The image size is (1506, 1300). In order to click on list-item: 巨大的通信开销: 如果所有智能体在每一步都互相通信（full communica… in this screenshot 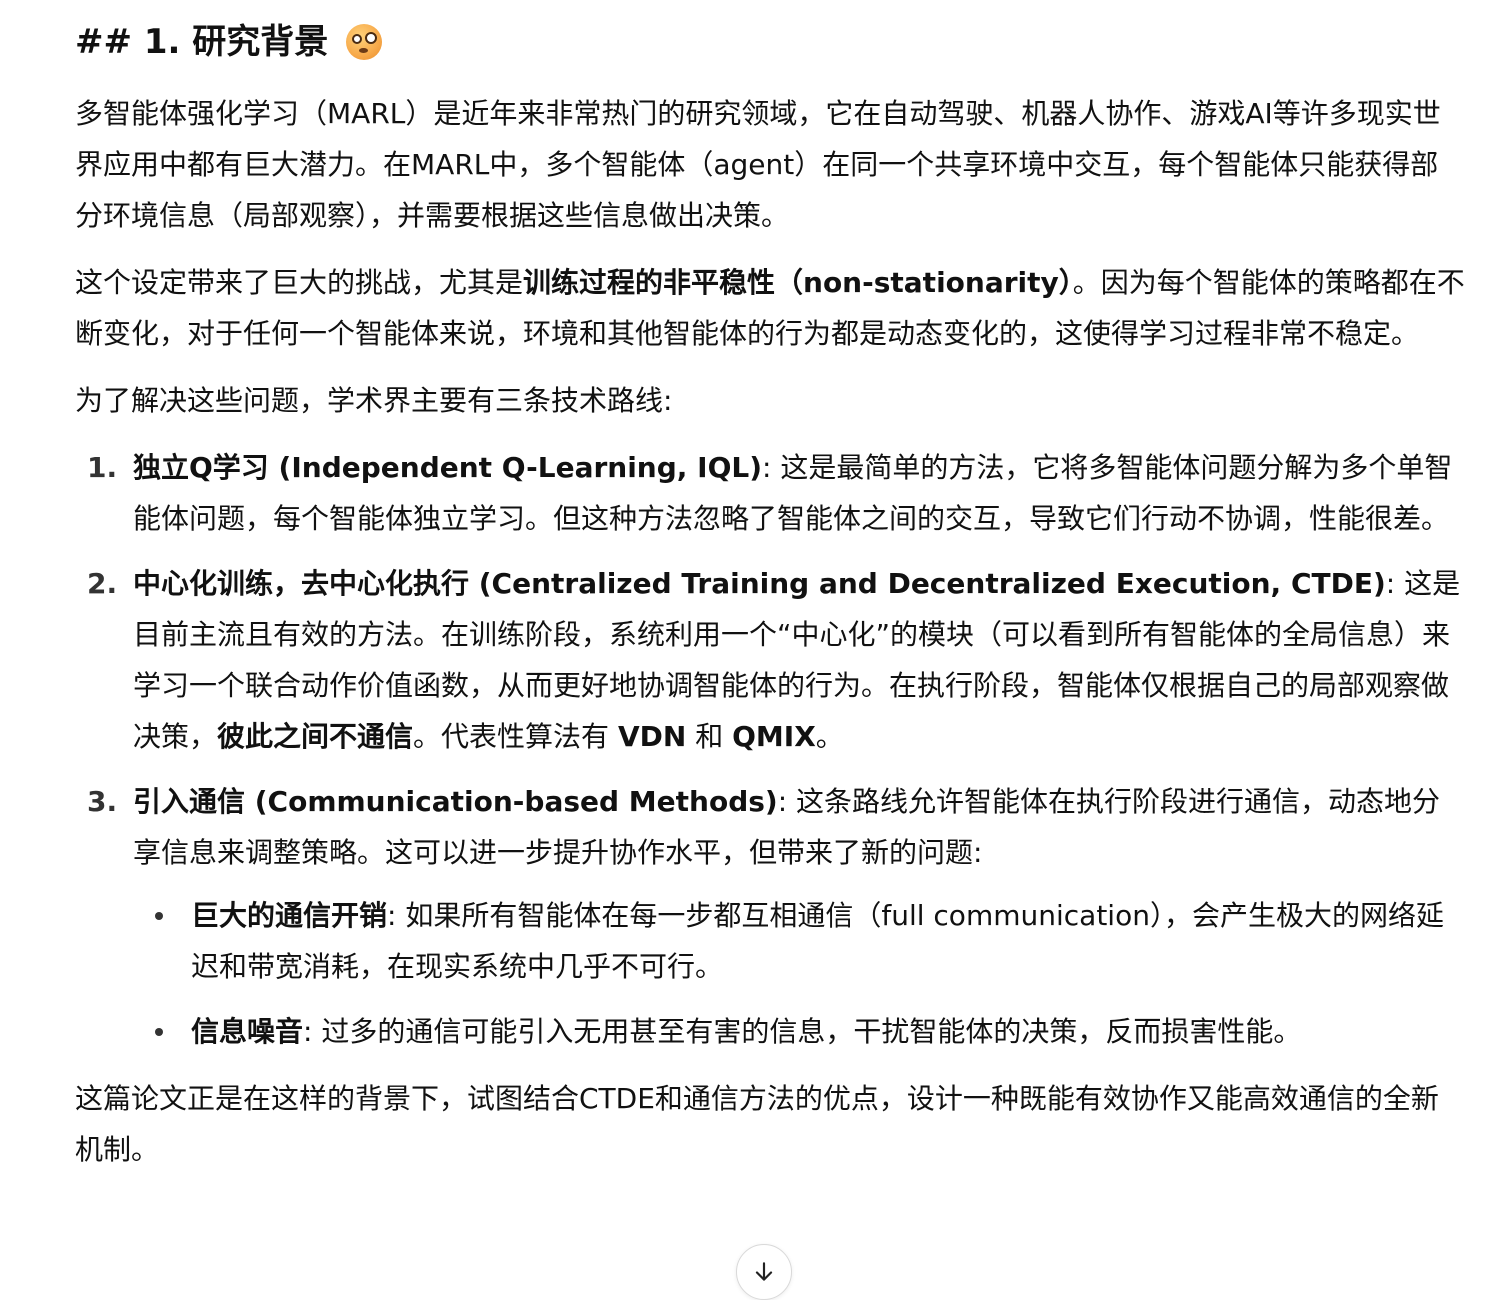, I will do `click(799, 941)`.